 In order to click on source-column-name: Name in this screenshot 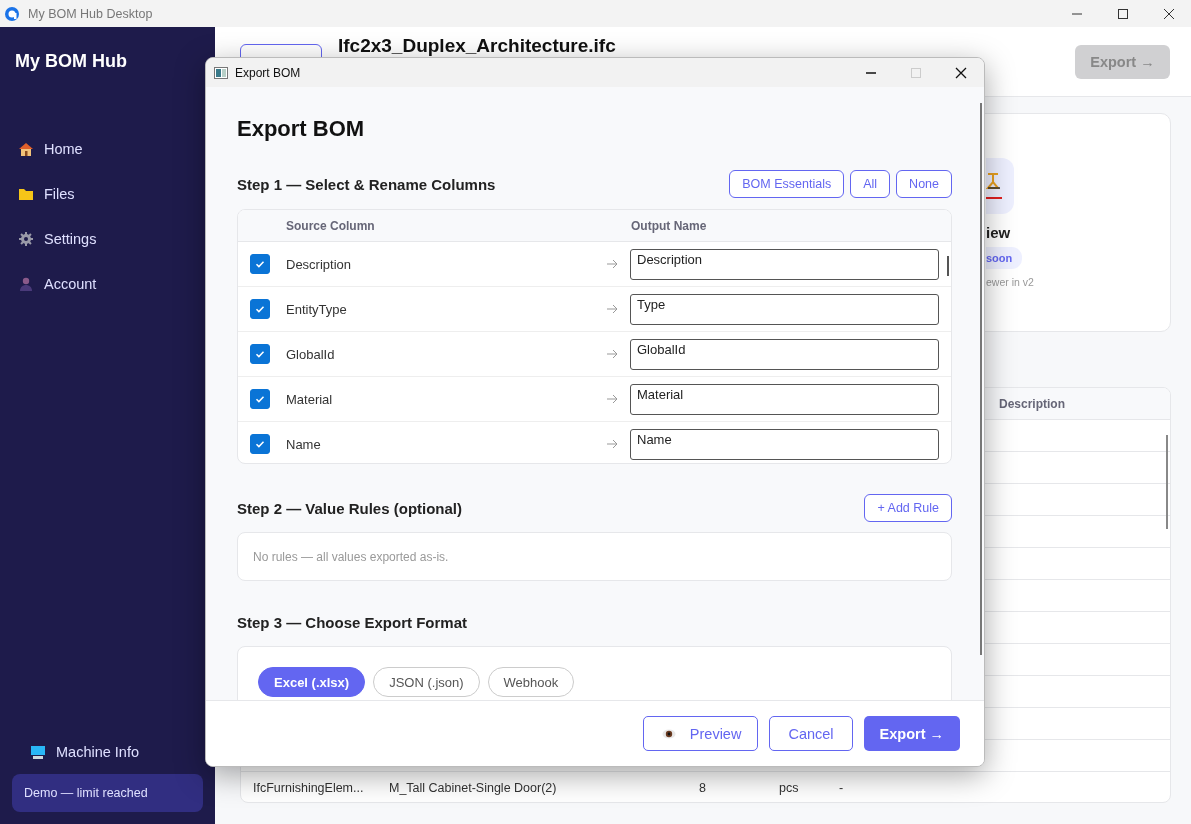, I will do `click(304, 444)`.